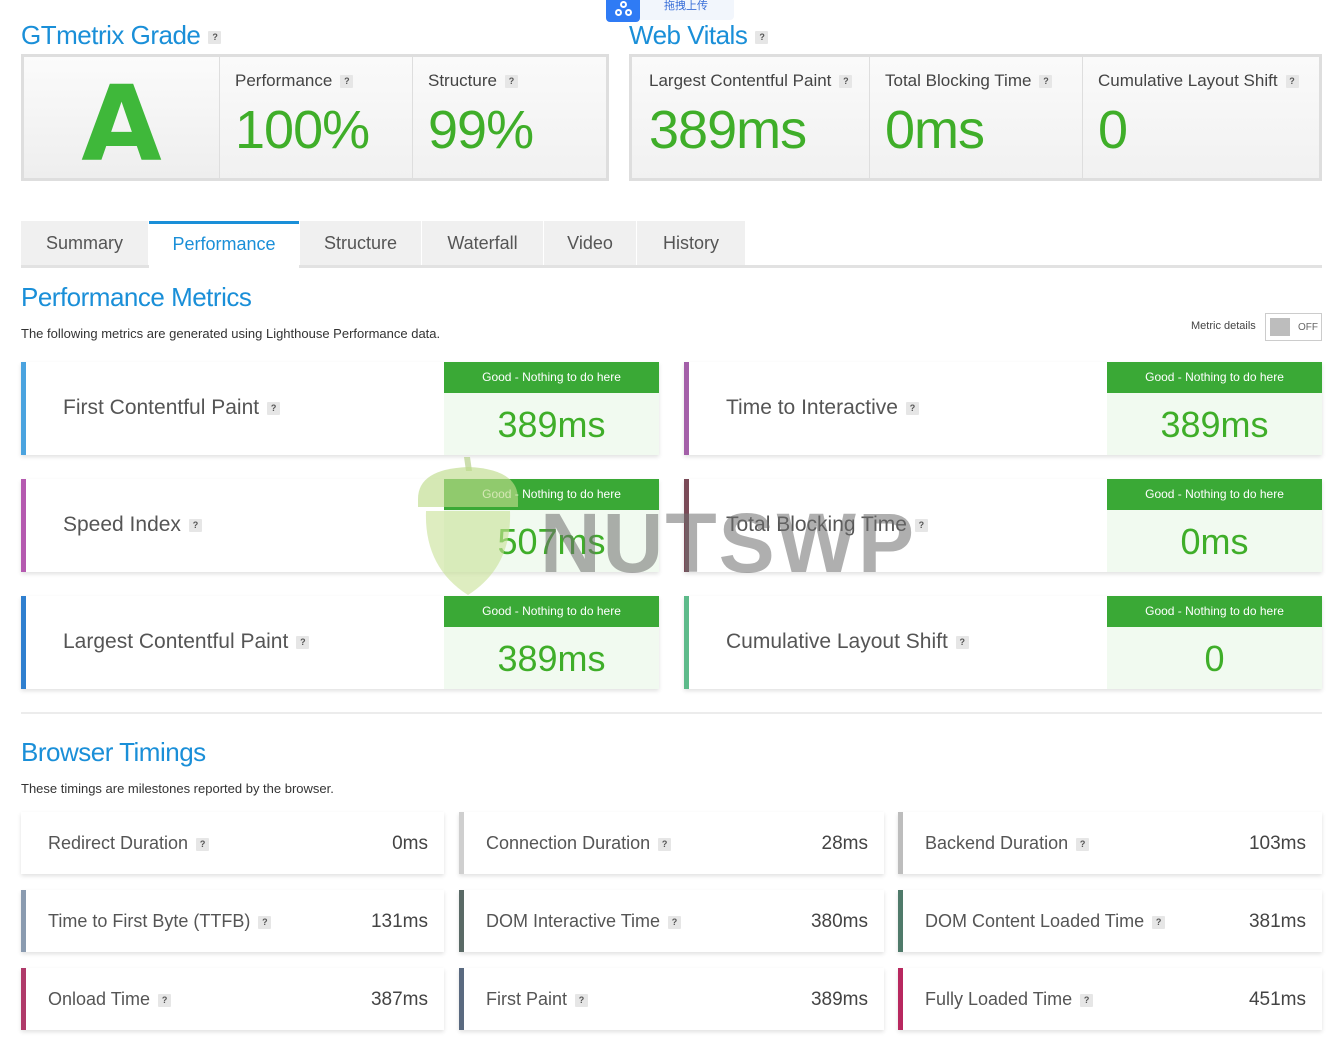 The image size is (1337, 1054). What do you see at coordinates (176, 641) in the screenshot?
I see `metric-label: Largest Contentful Paint` at bounding box center [176, 641].